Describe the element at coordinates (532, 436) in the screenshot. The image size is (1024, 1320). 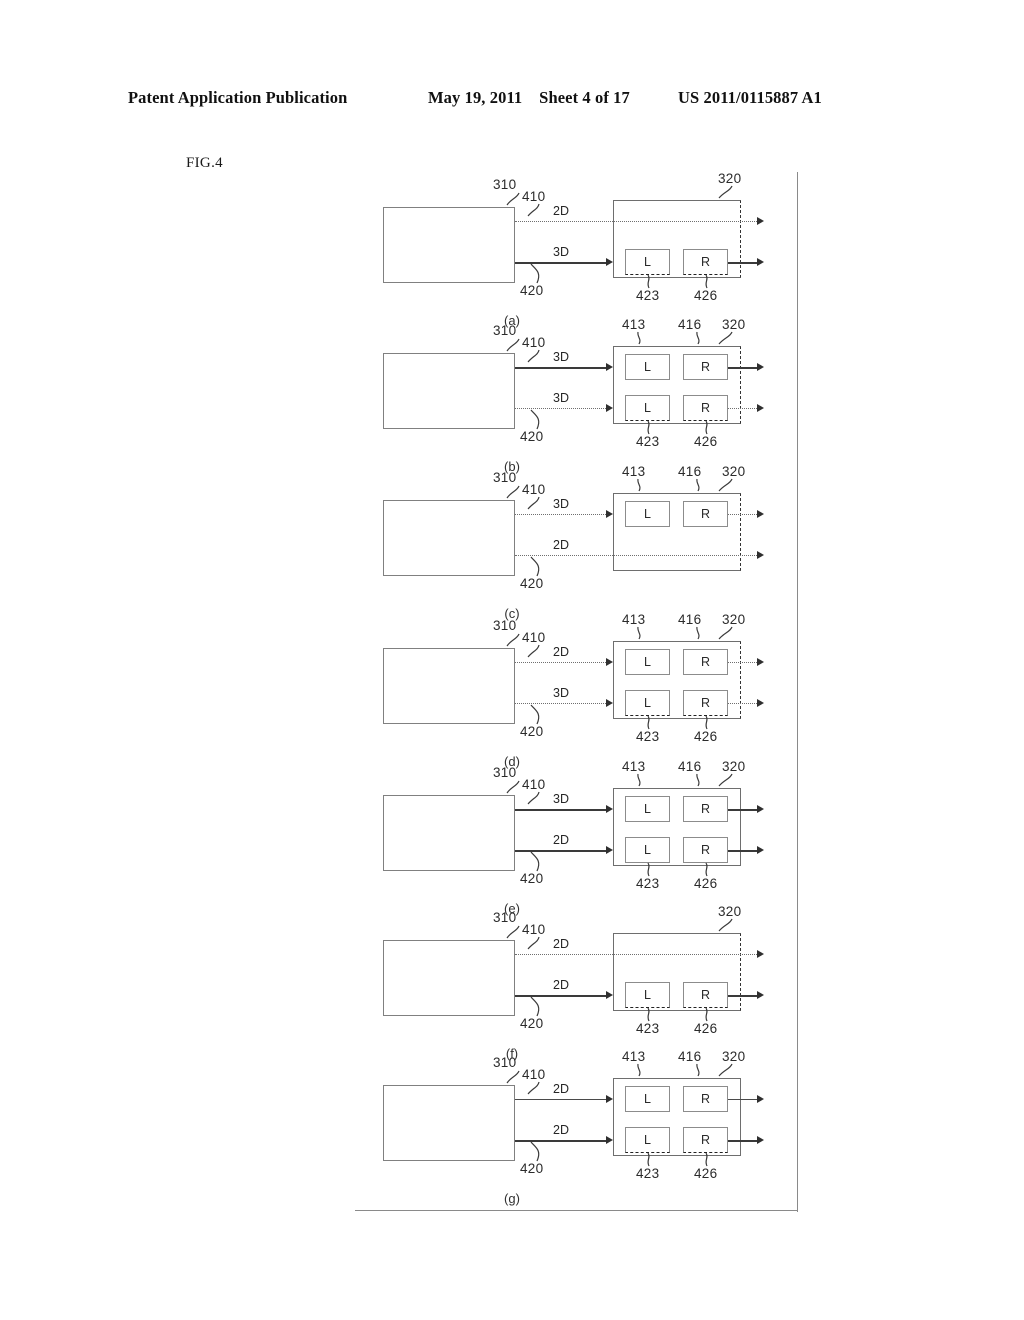
I see `ref-label-420: 420` at that location.